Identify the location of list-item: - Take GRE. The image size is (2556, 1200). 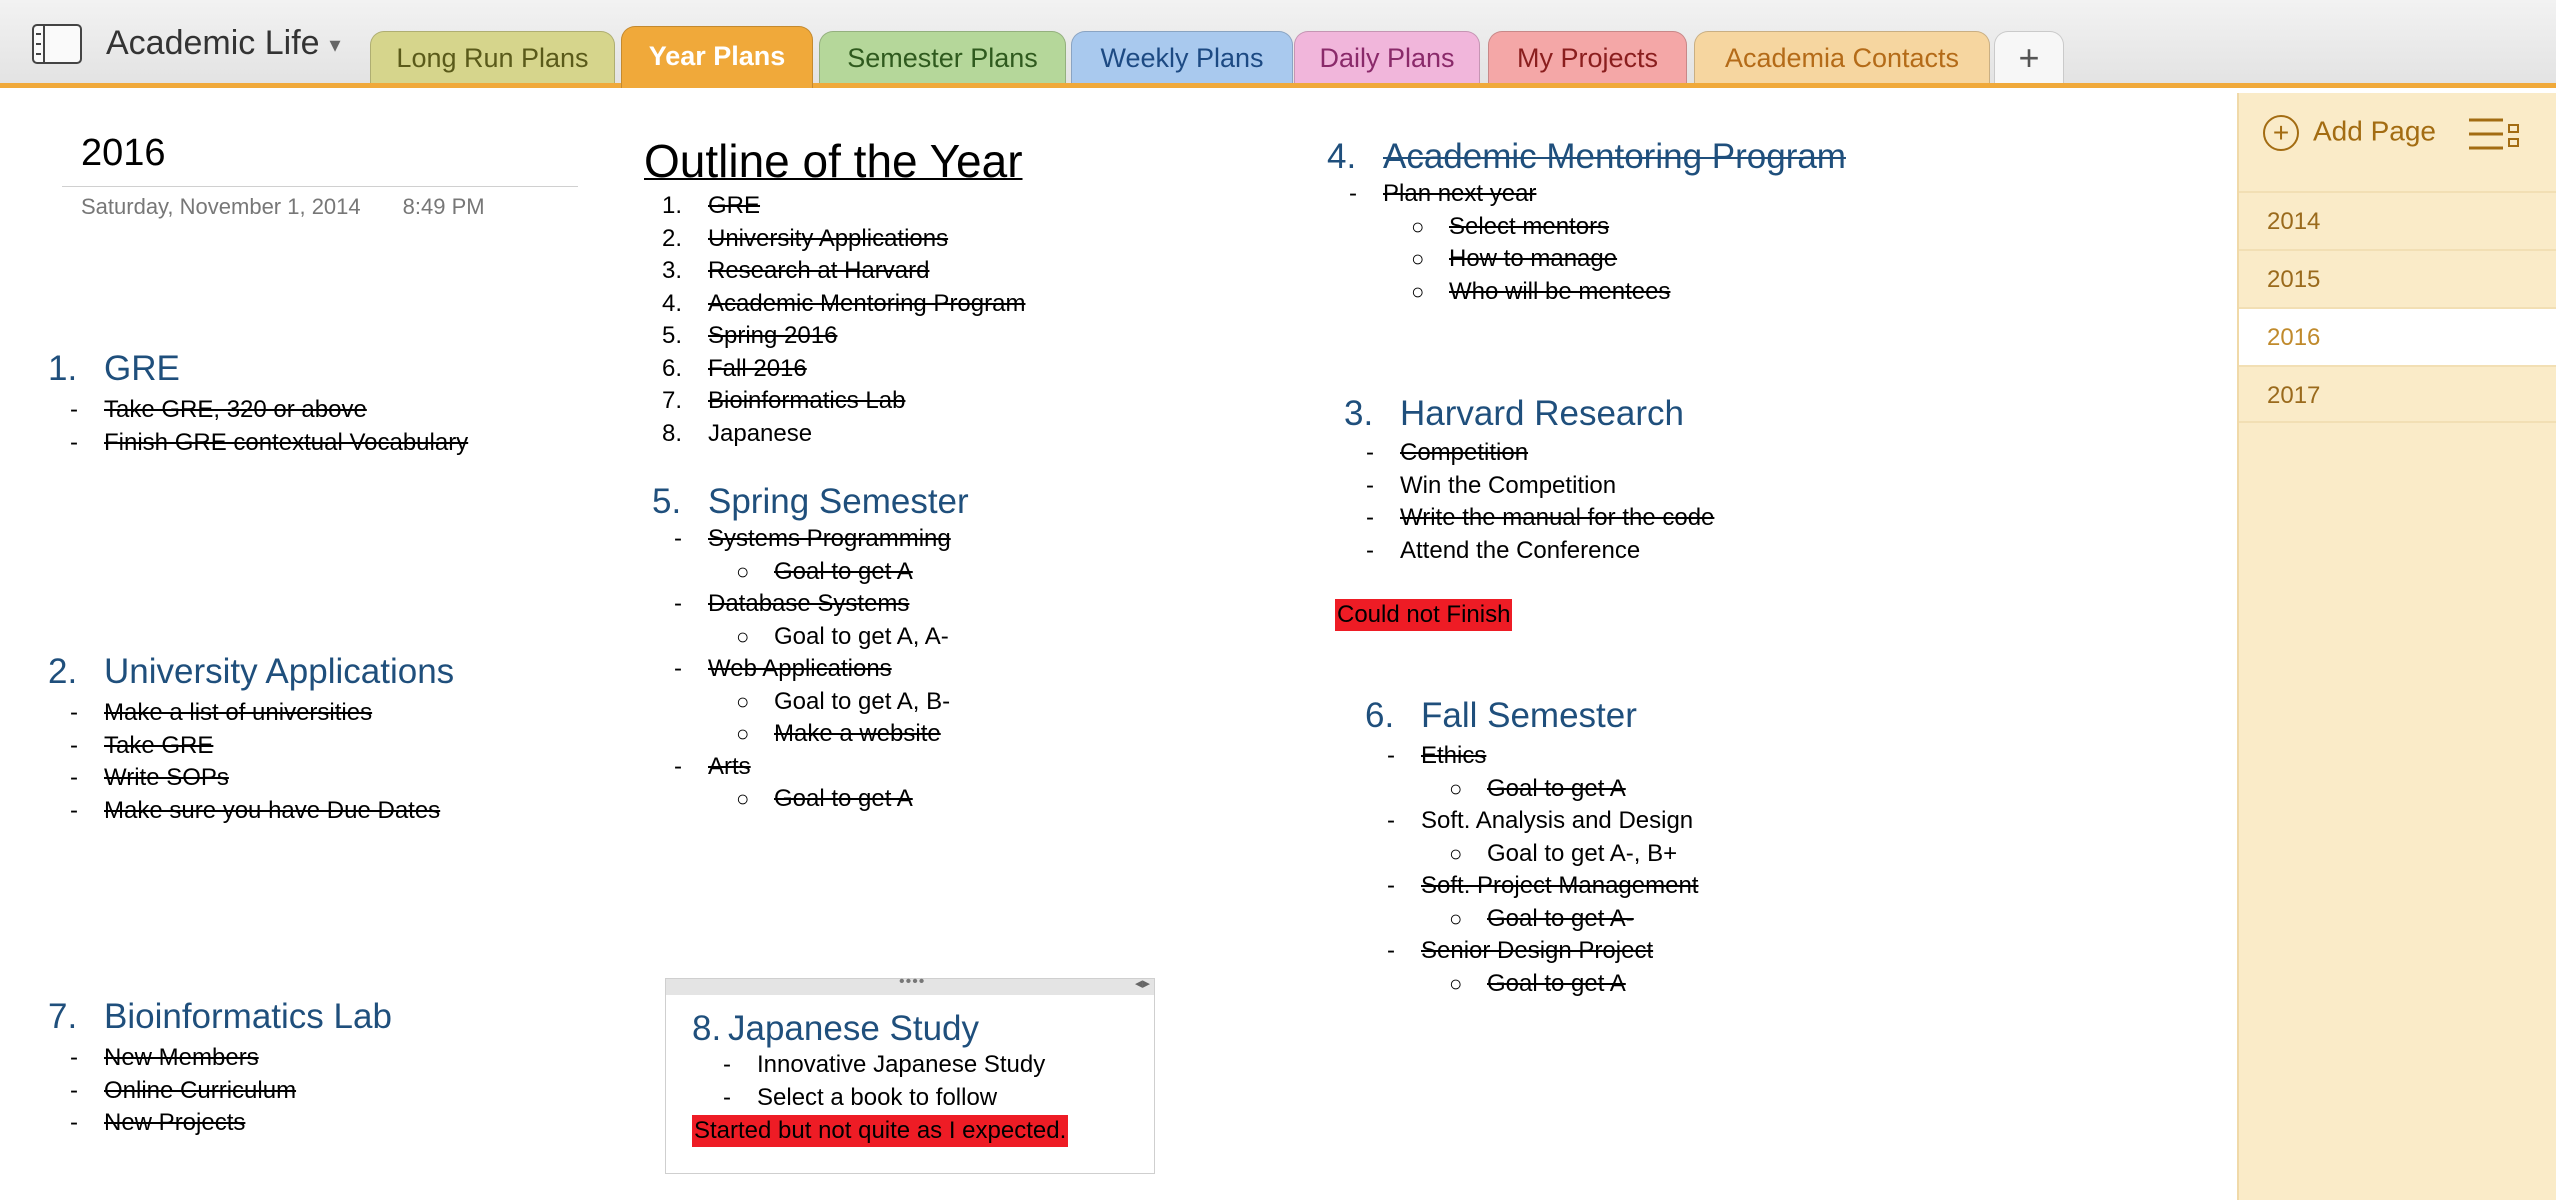
(255, 746).